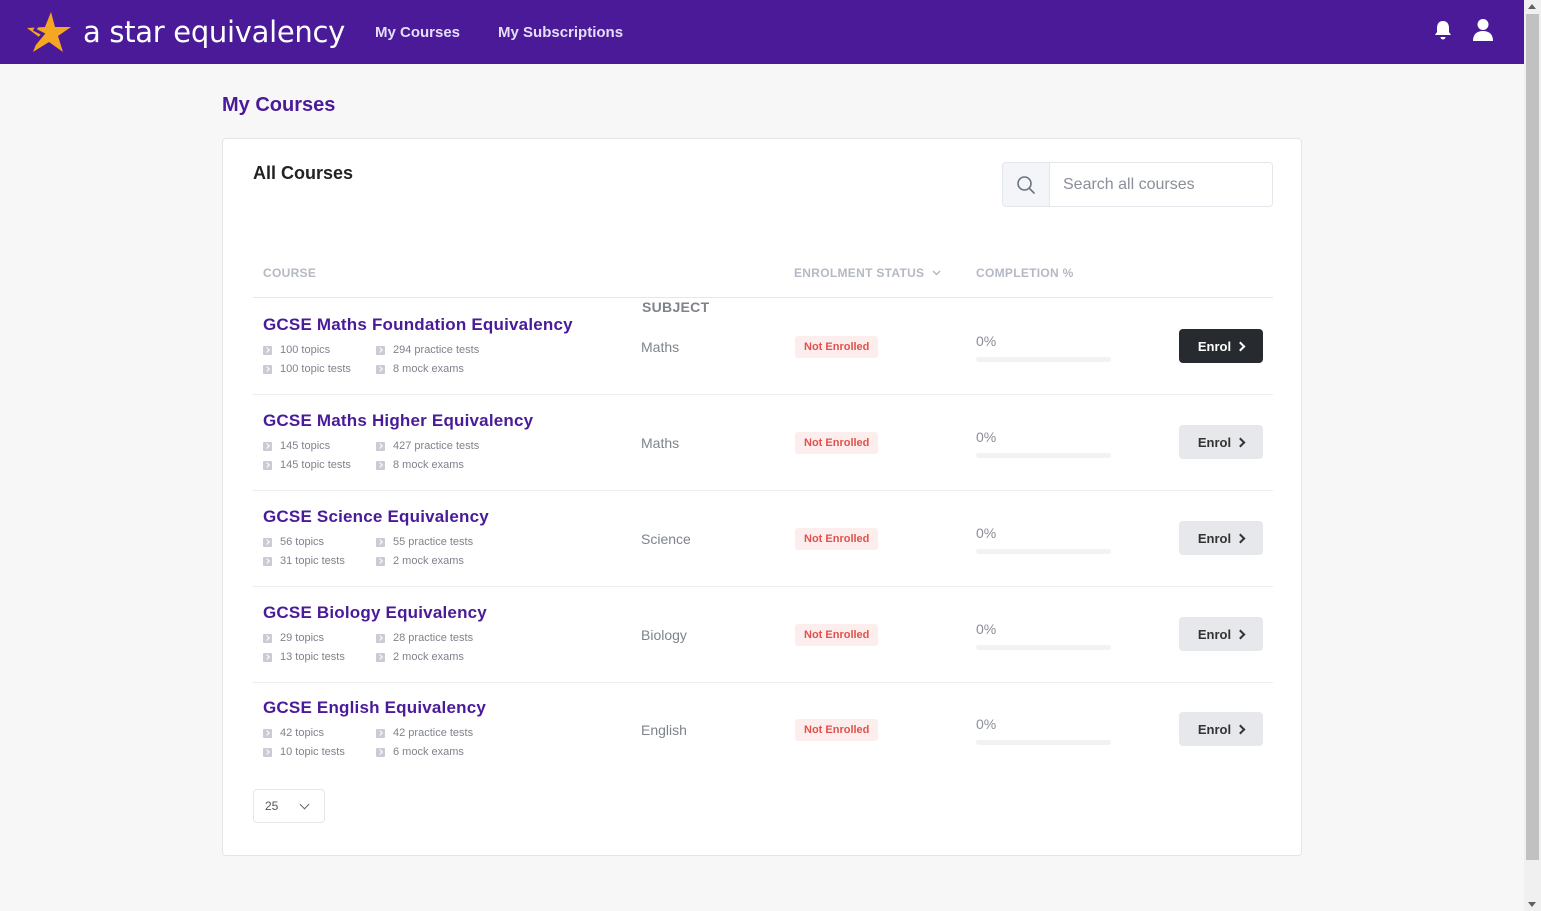 The image size is (1541, 911). What do you see at coordinates (418, 325) in the screenshot?
I see `course-title-link: GCSE Maths Foundation Equivalency` at bounding box center [418, 325].